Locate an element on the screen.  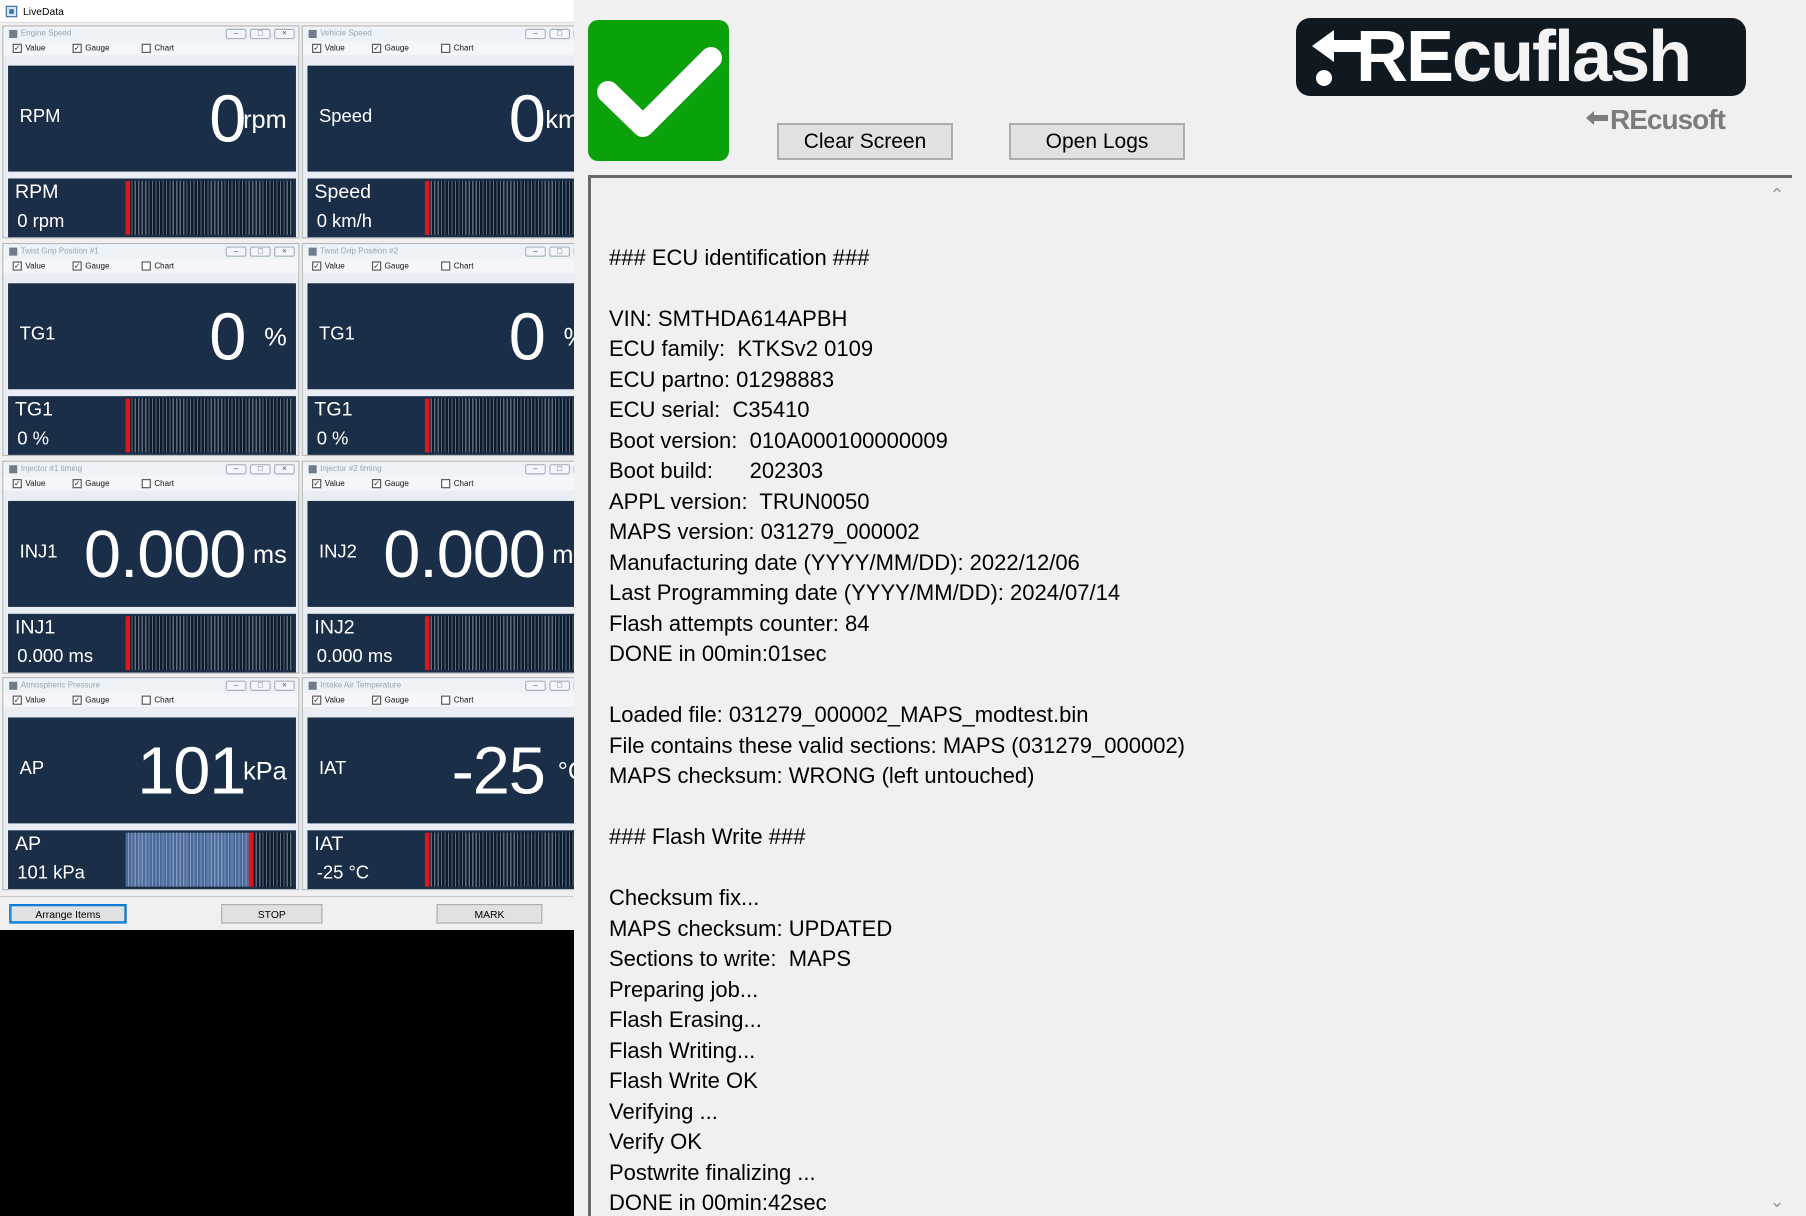
gauge-value: 0 rpm is located at coordinates (41, 221).